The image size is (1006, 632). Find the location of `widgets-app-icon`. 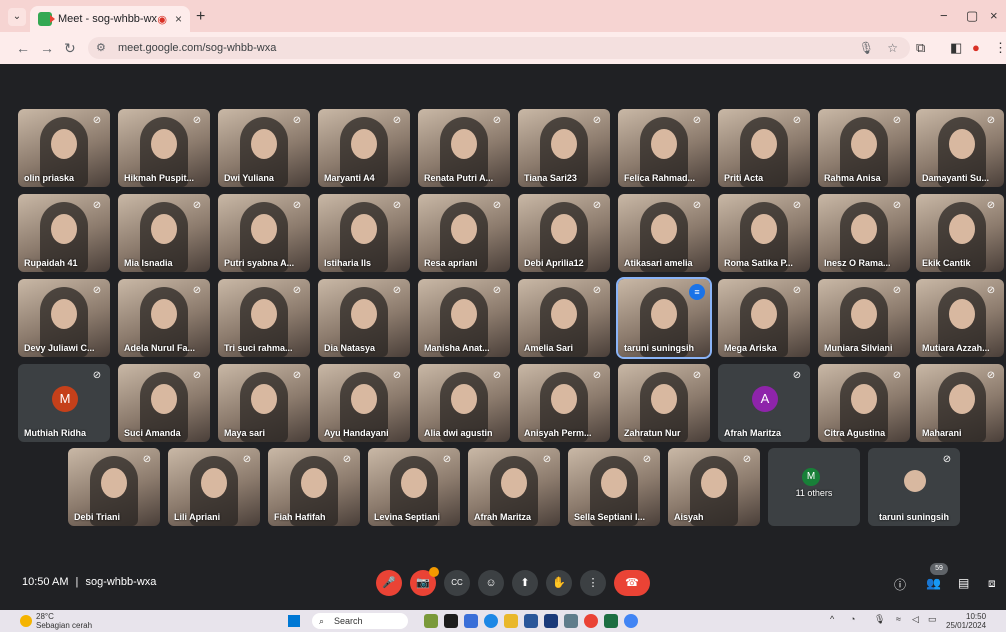

widgets-app-icon is located at coordinates (431, 621).